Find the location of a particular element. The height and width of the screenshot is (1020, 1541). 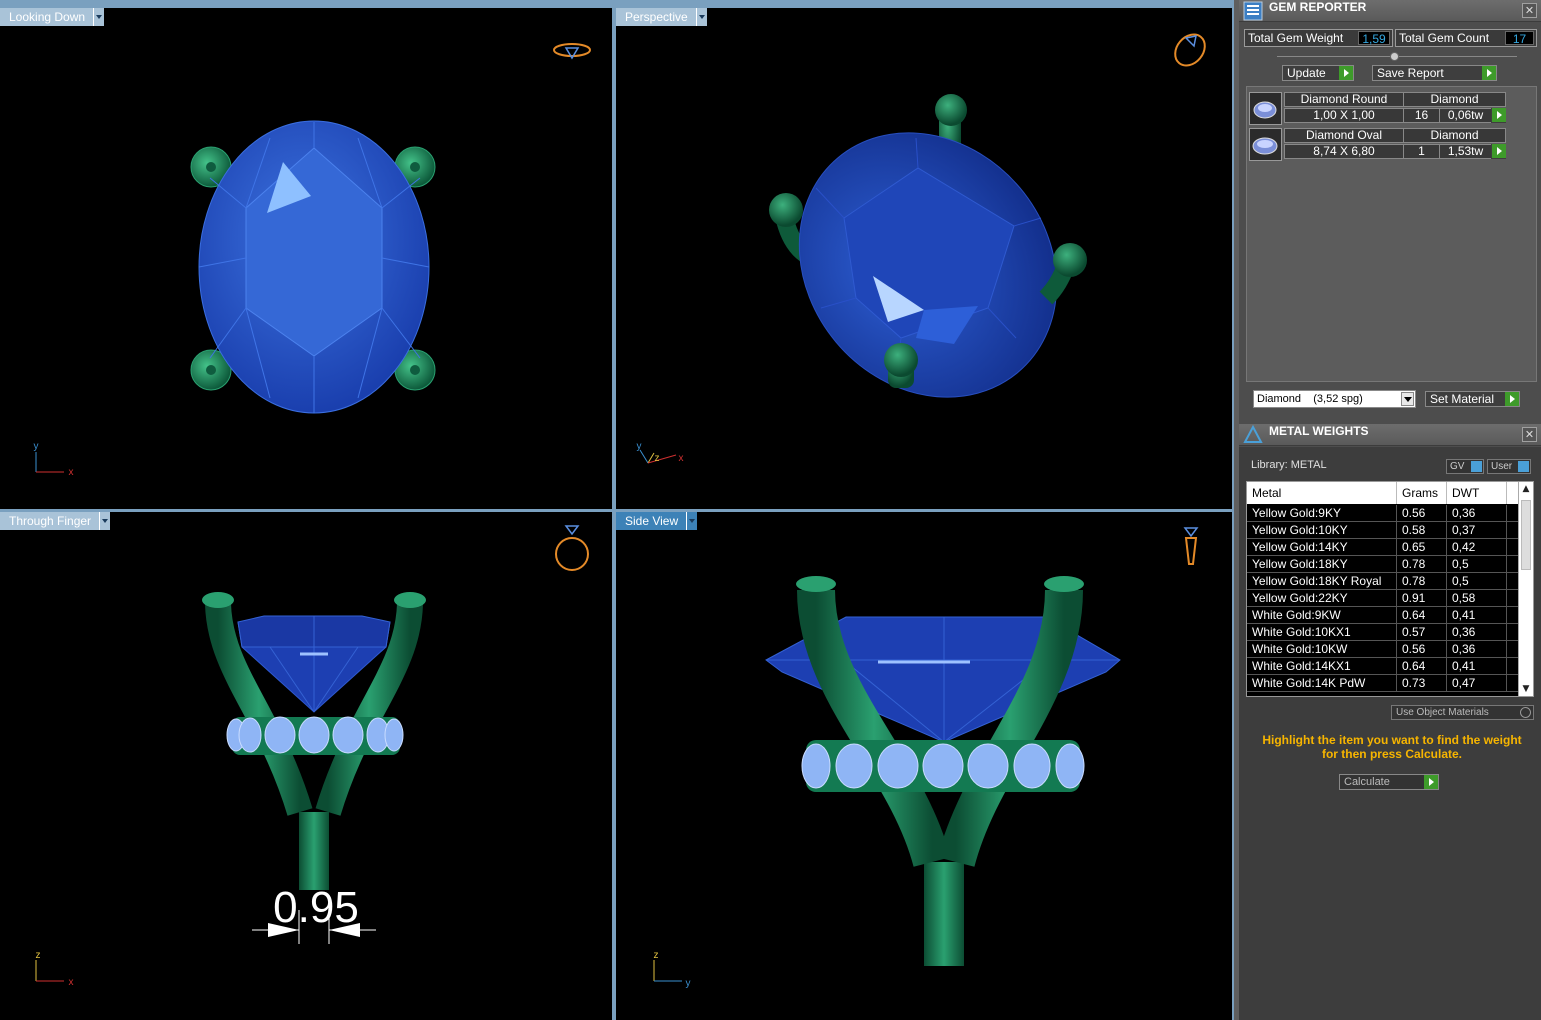

table-header: Metal Grams DWT is located at coordinates (1383, 493).